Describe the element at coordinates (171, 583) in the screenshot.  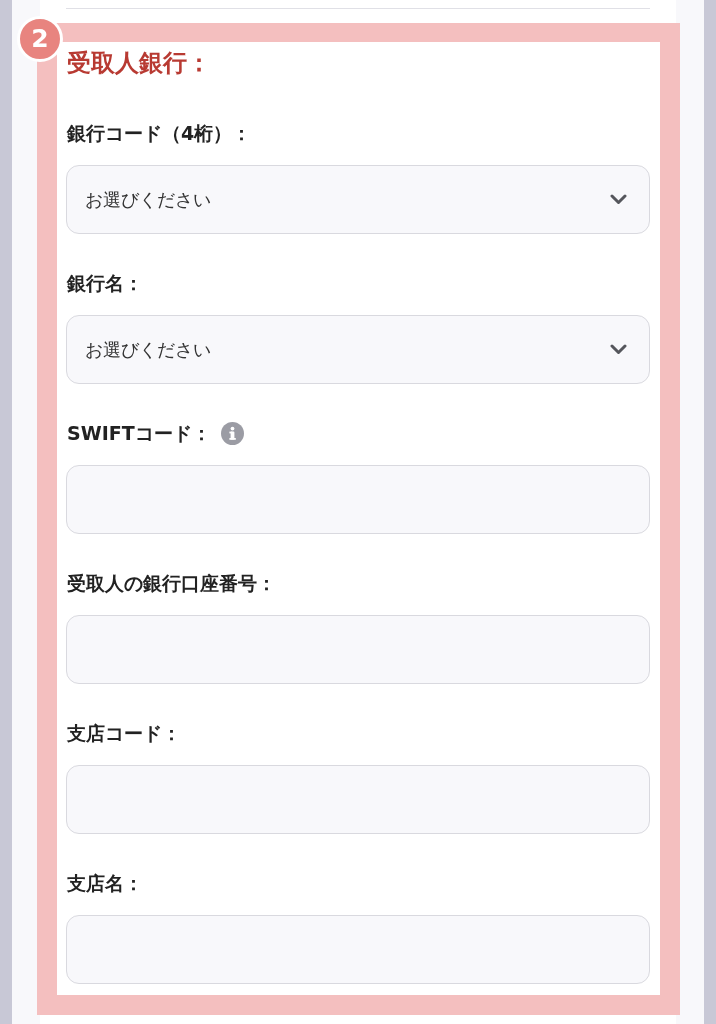
I see `field-label: 受取人の銀行口座番号：` at that location.